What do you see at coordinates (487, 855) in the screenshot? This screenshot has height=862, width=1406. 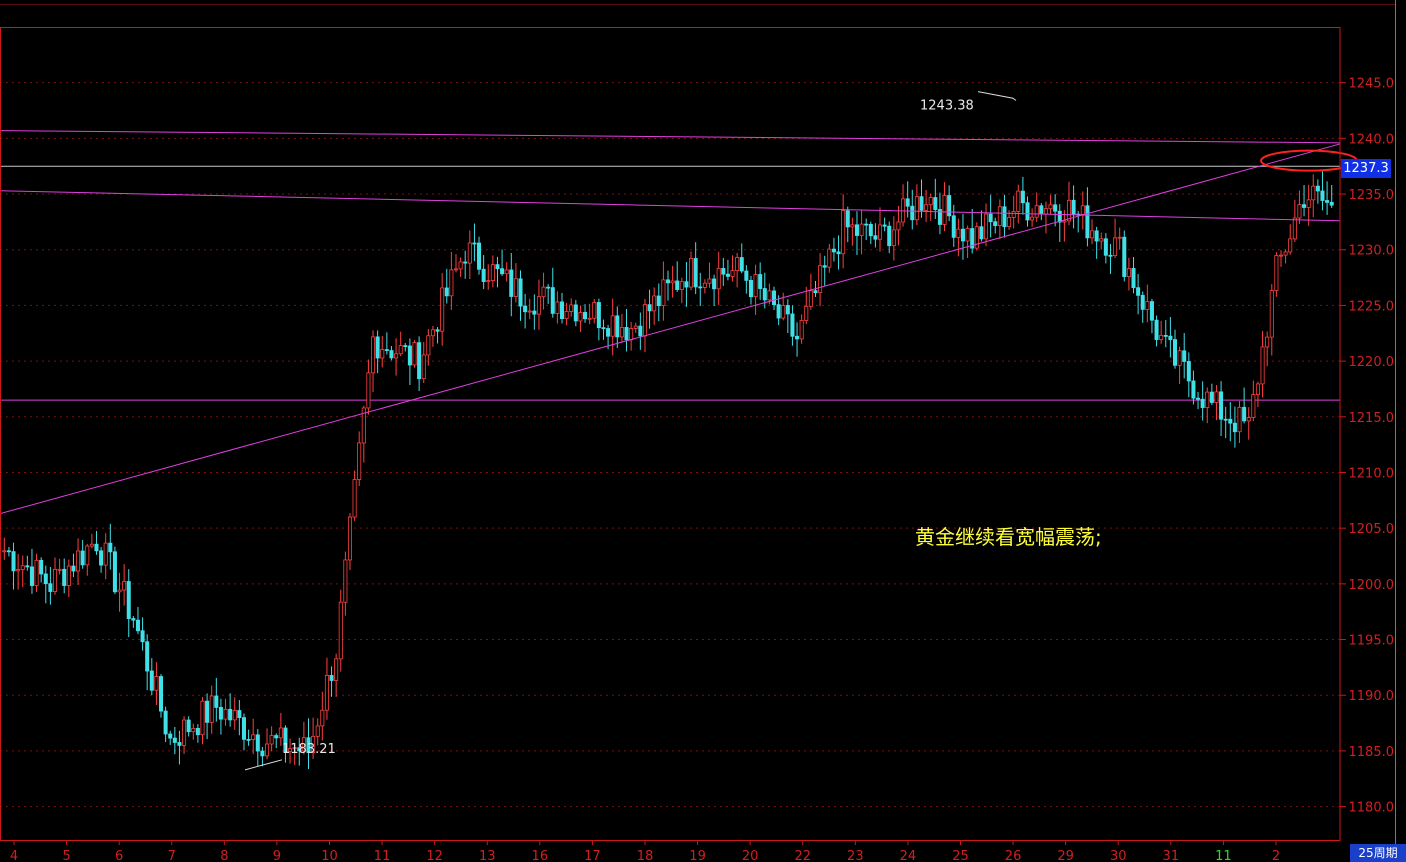 I see `x-tick-label: 13` at bounding box center [487, 855].